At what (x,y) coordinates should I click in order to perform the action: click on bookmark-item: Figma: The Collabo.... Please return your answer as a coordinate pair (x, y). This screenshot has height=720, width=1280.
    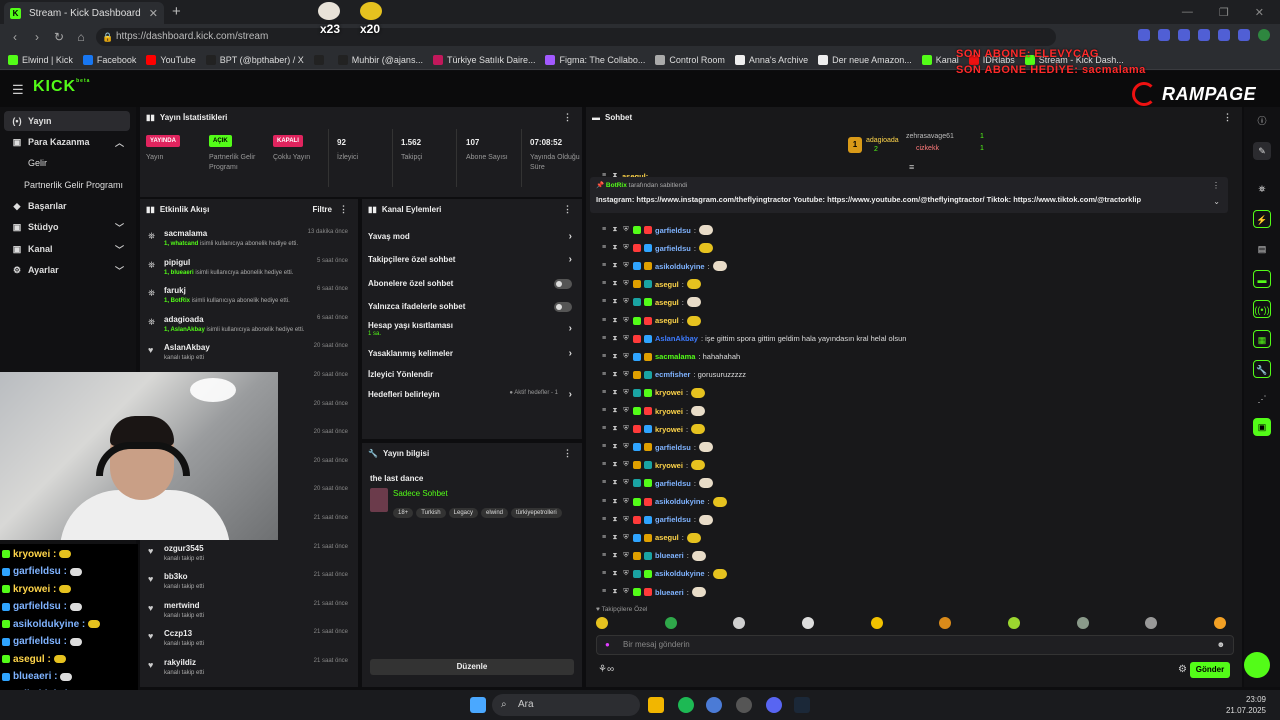
    Looking at the image, I should click on (595, 59).